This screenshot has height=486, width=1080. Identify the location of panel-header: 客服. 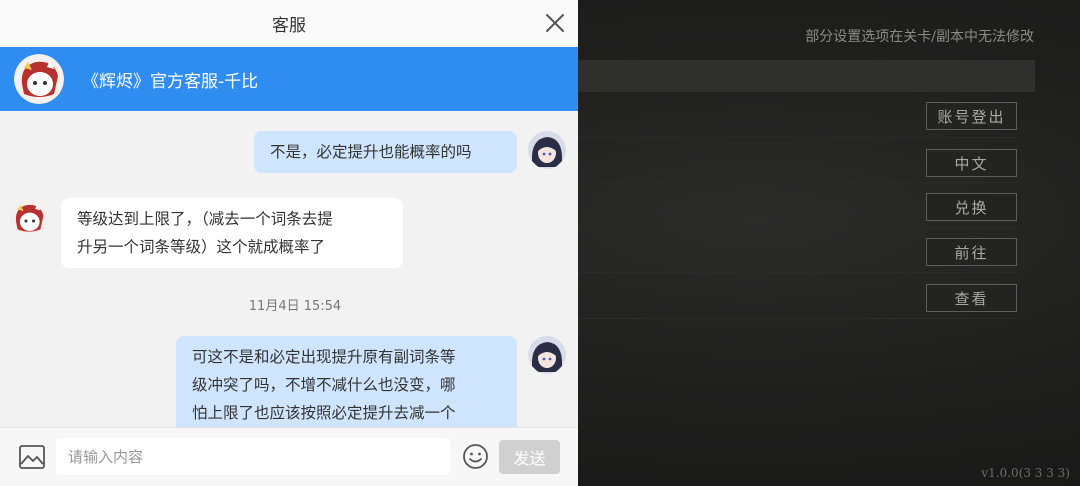
(289, 23).